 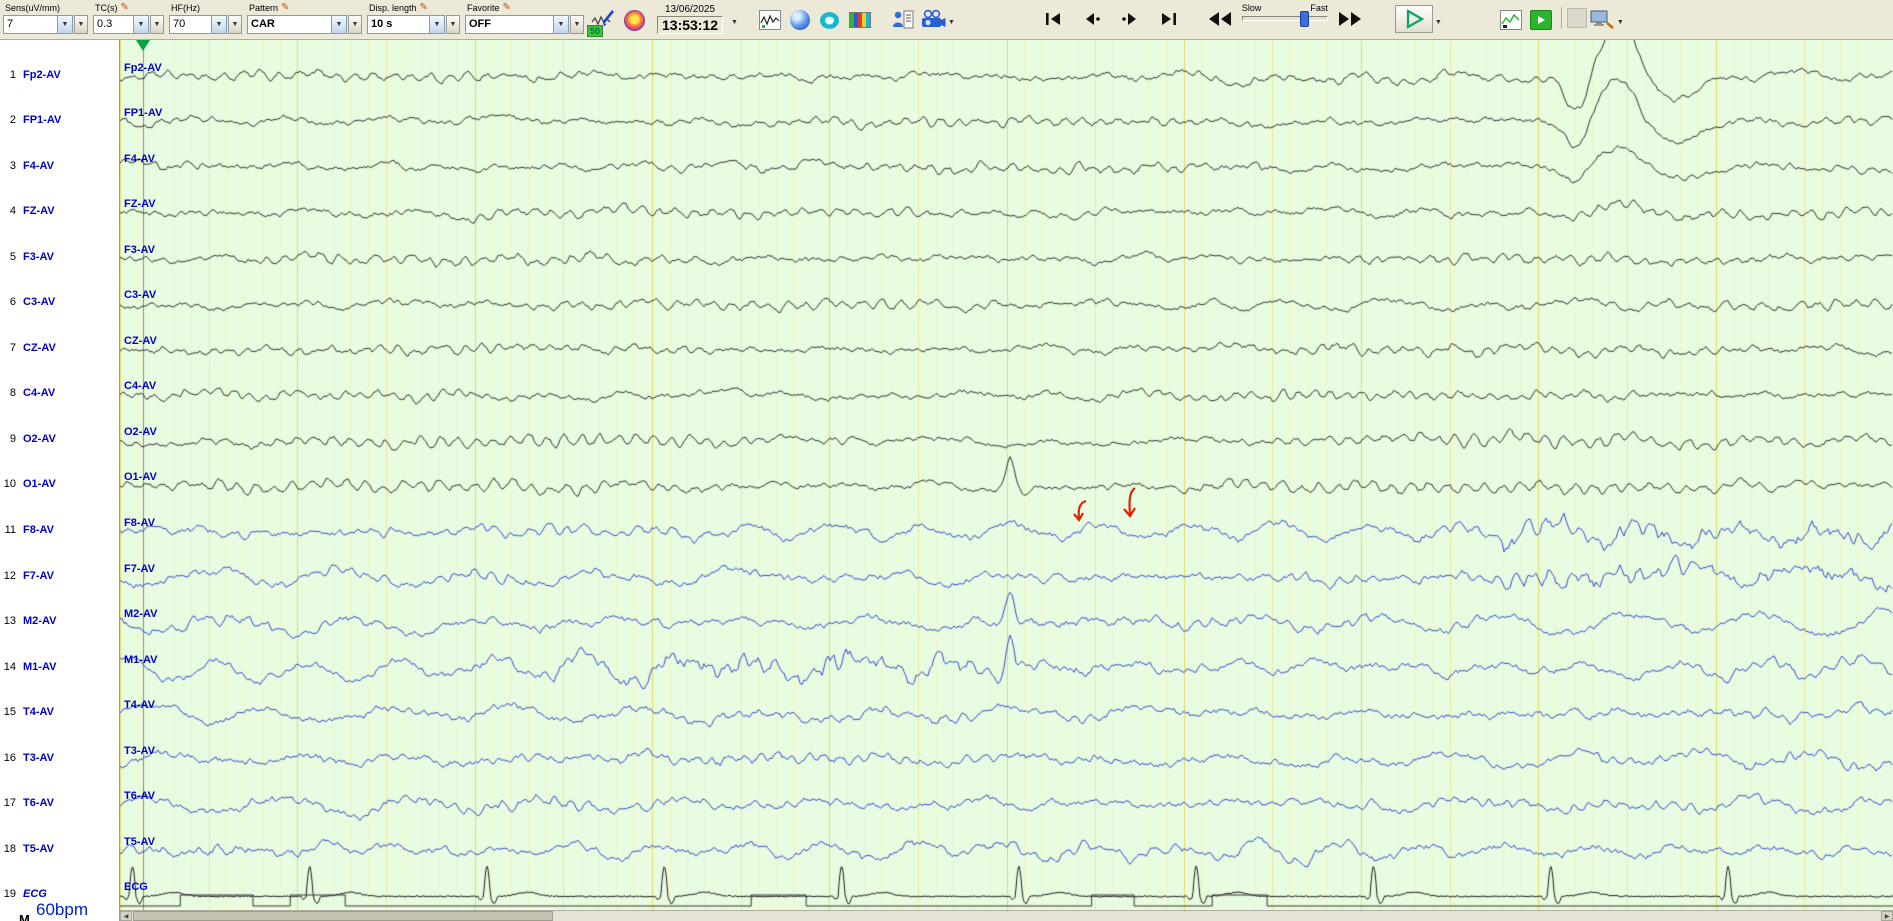 What do you see at coordinates (59, 121) in the screenshot?
I see `channel-row-FP1-AV: 2 FP1-AV` at bounding box center [59, 121].